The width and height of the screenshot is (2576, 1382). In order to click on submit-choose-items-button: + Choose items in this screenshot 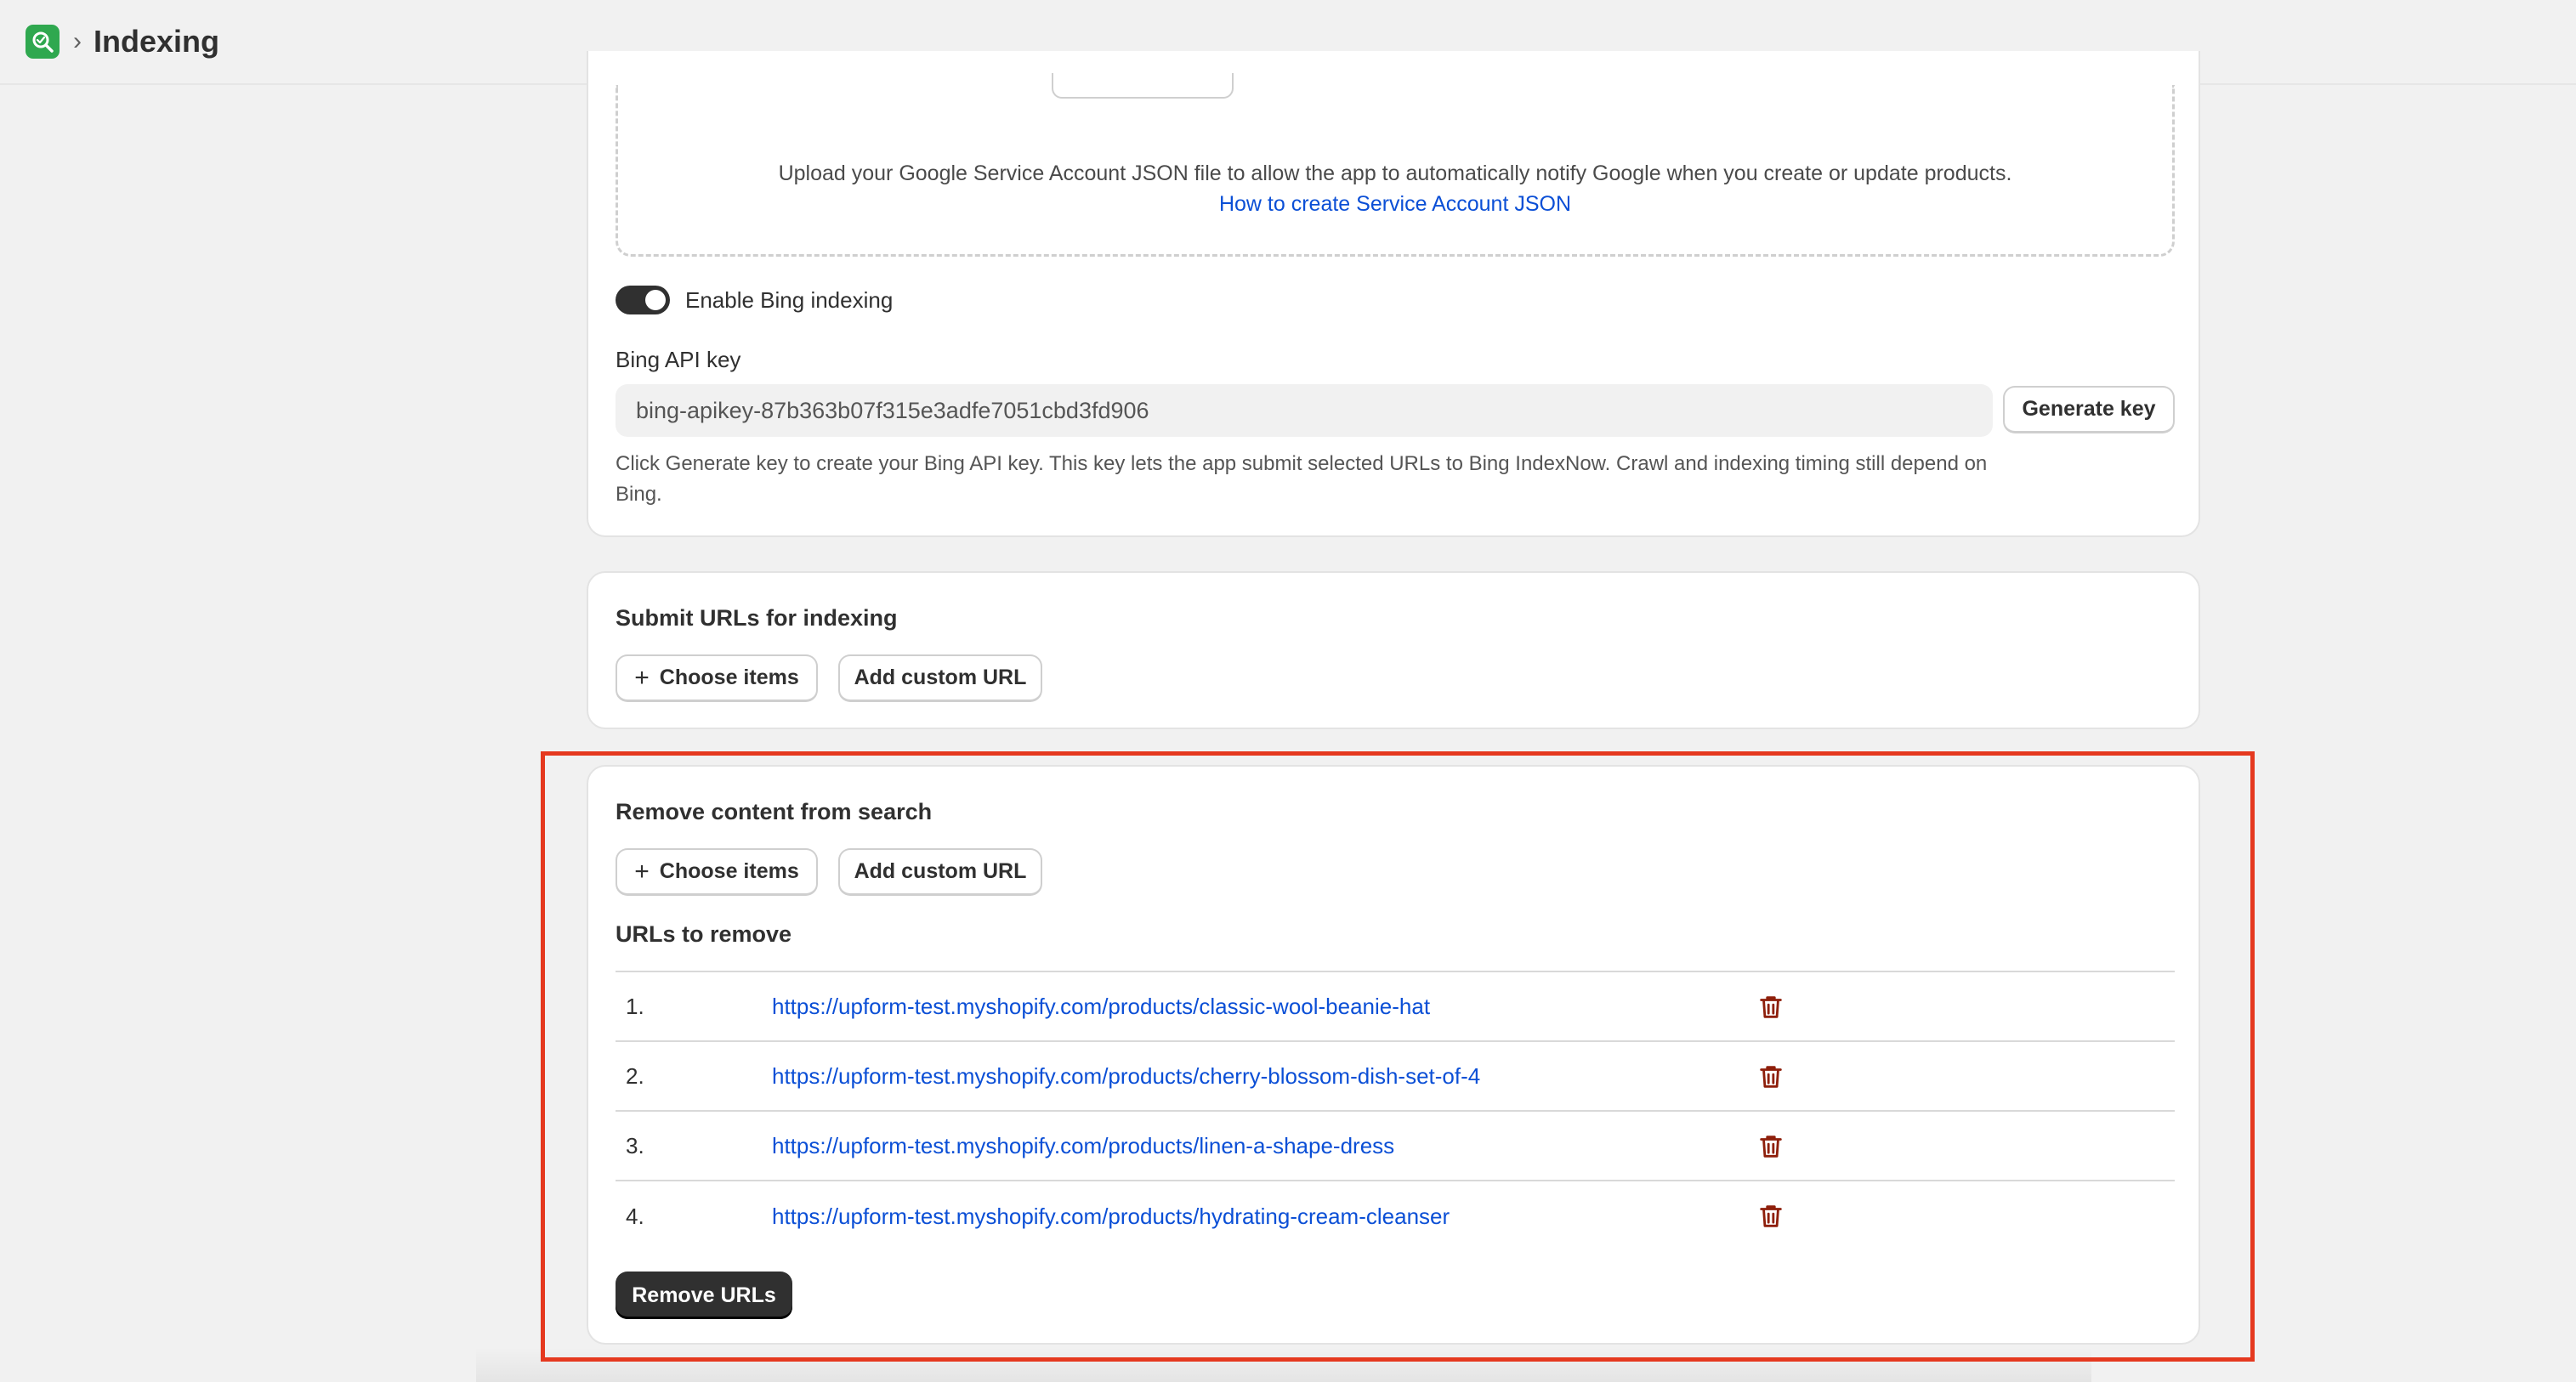, I will do `click(717, 678)`.